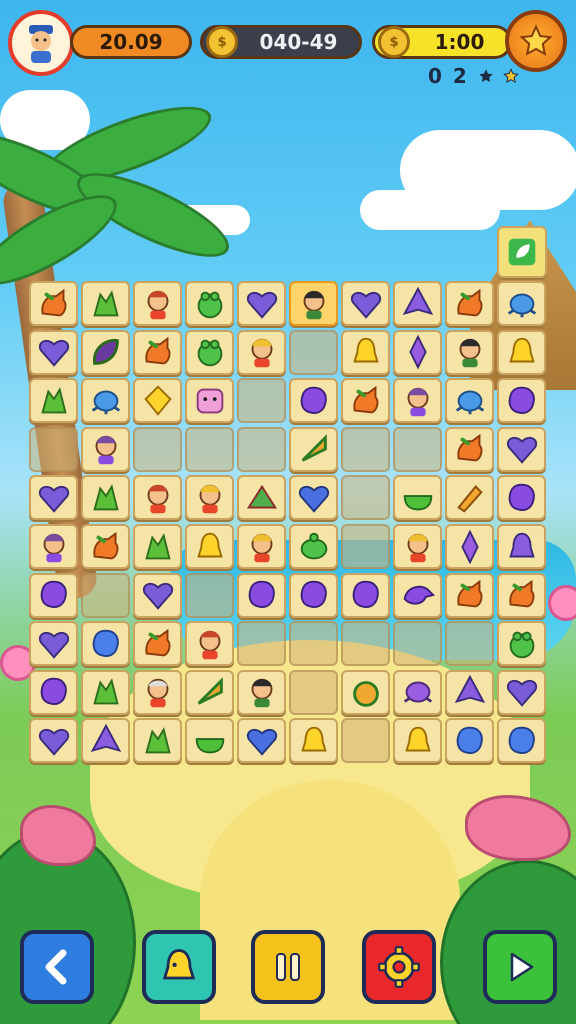 This screenshot has height=1024, width=576. Describe the element at coordinates (41, 43) in the screenshot. I see `player-avatar` at that location.